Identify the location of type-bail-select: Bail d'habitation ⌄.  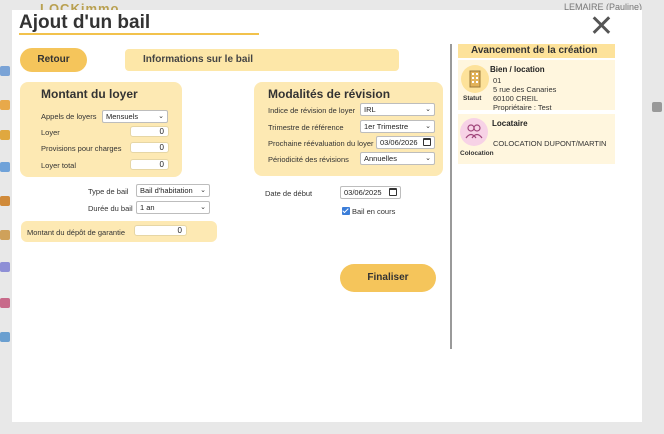
(173, 190).